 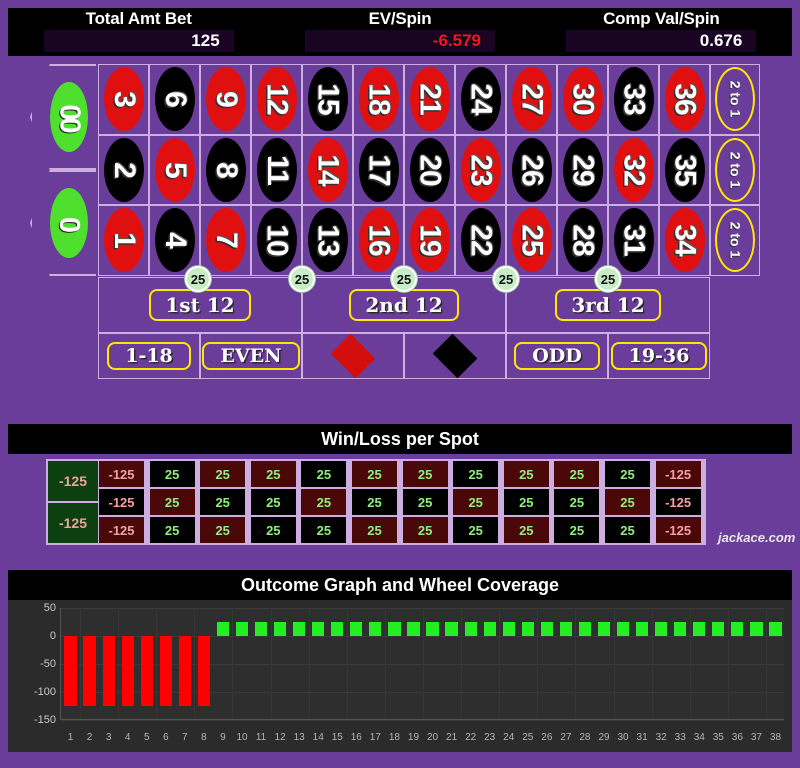 I want to click on column-bets: 2 to 1 2 to 1 2 to 1, so click(x=735, y=170).